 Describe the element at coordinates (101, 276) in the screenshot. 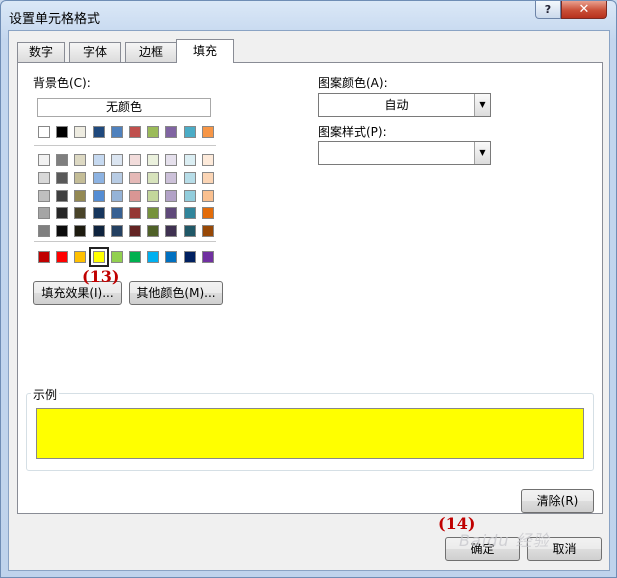

I see `step-13-annotation: (13)` at that location.